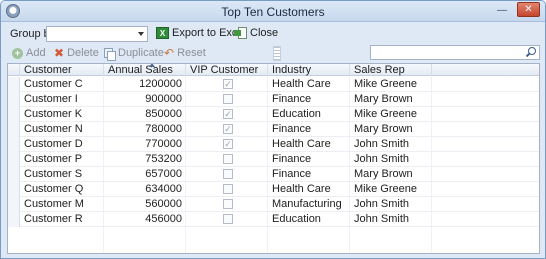 Image resolution: width=546 pixels, height=259 pixels. I want to click on cell-annual-sales: 850000, so click(145, 114).